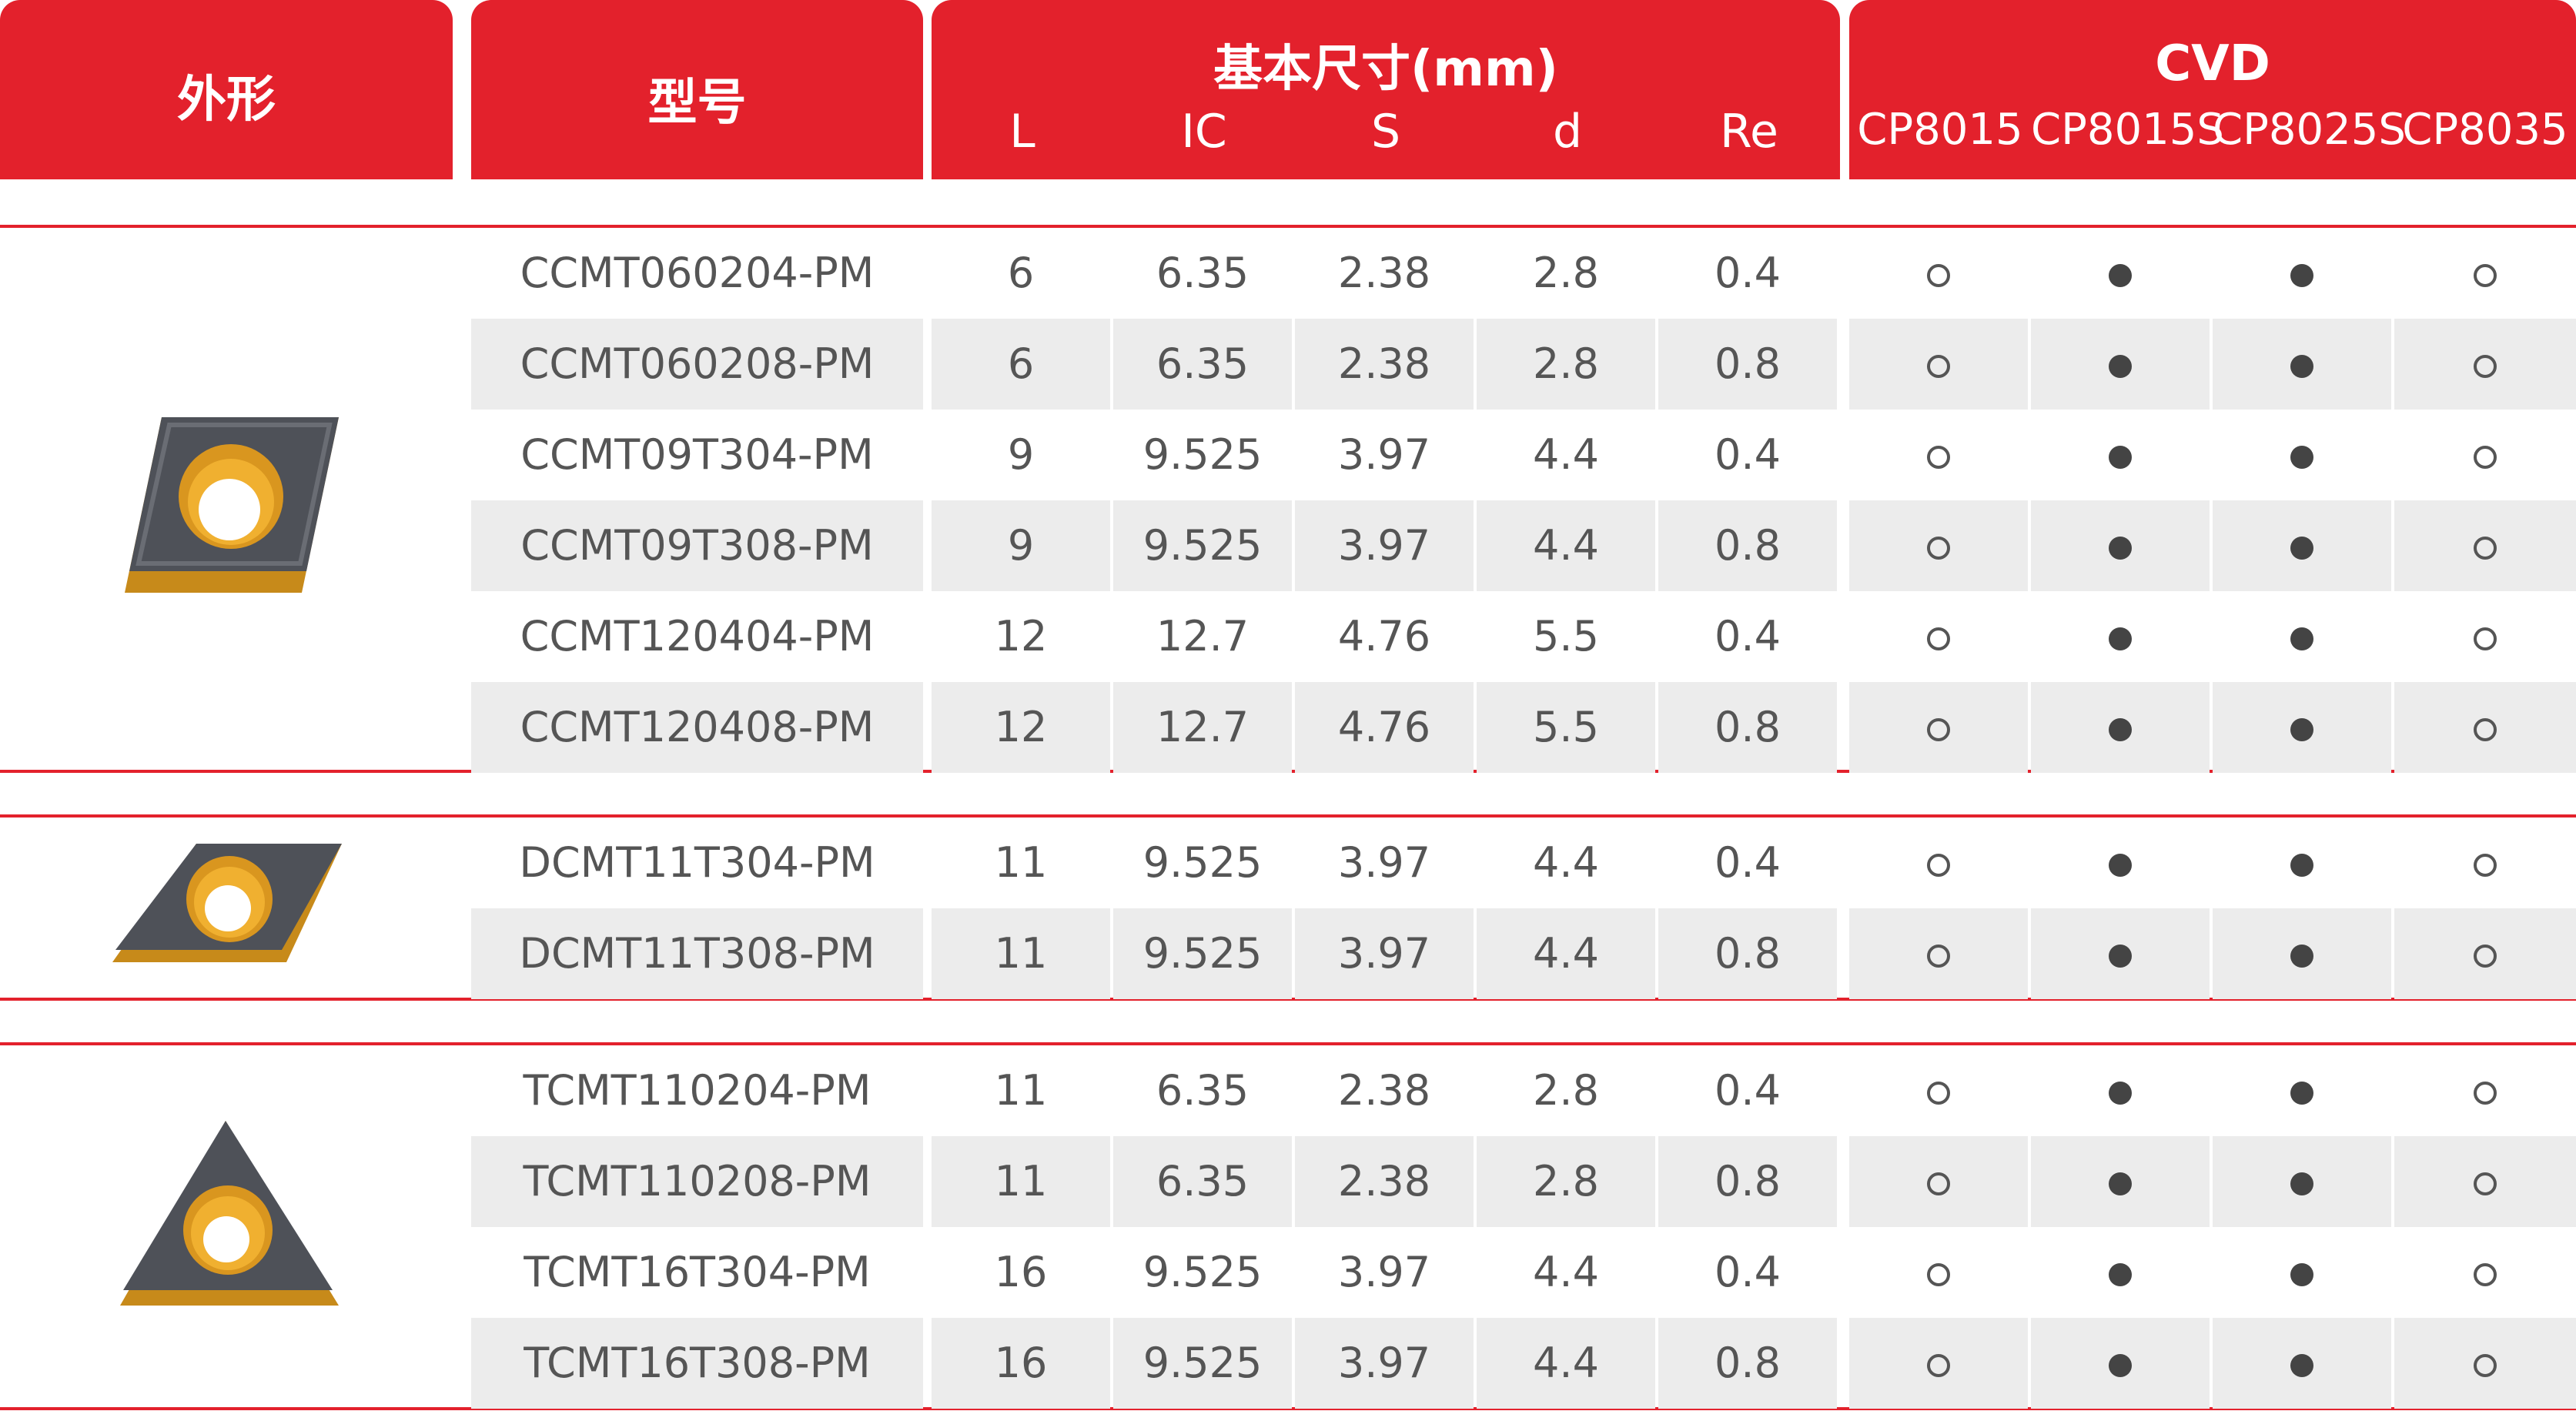 The height and width of the screenshot is (1411, 2576). What do you see at coordinates (697, 727) in the screenshot?
I see `cell-model: CCMT120408-PM` at bounding box center [697, 727].